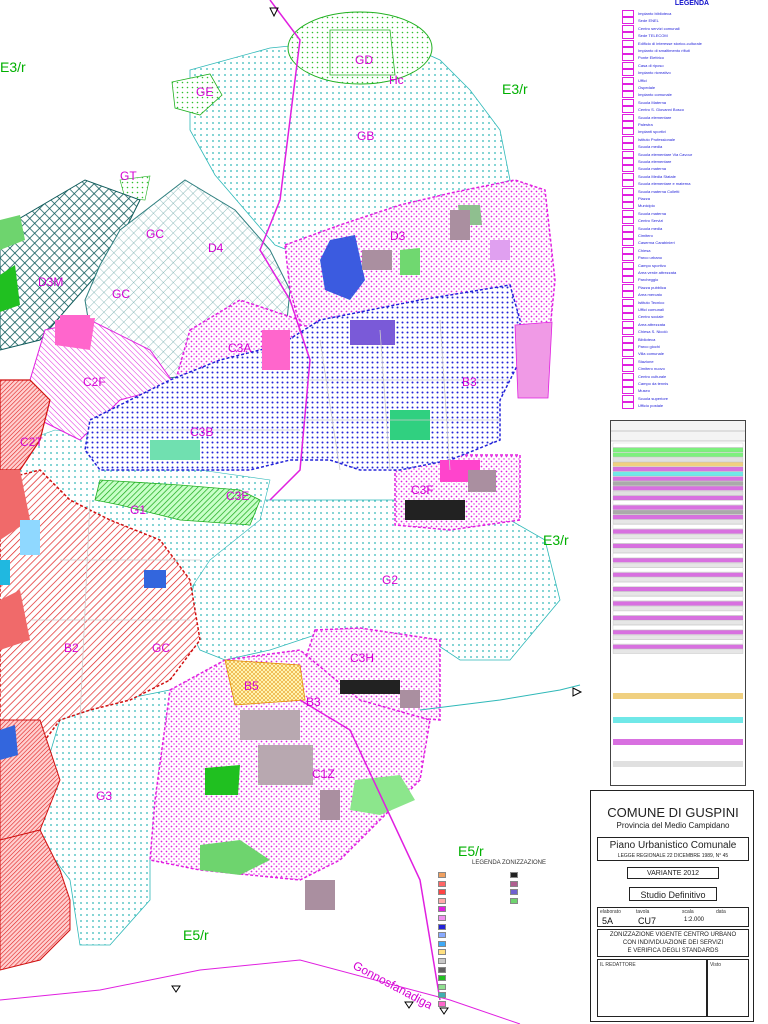 The height and width of the screenshot is (1024, 768). Describe the element at coordinates (138, 510) in the screenshot. I see `label-g1: G1` at that location.